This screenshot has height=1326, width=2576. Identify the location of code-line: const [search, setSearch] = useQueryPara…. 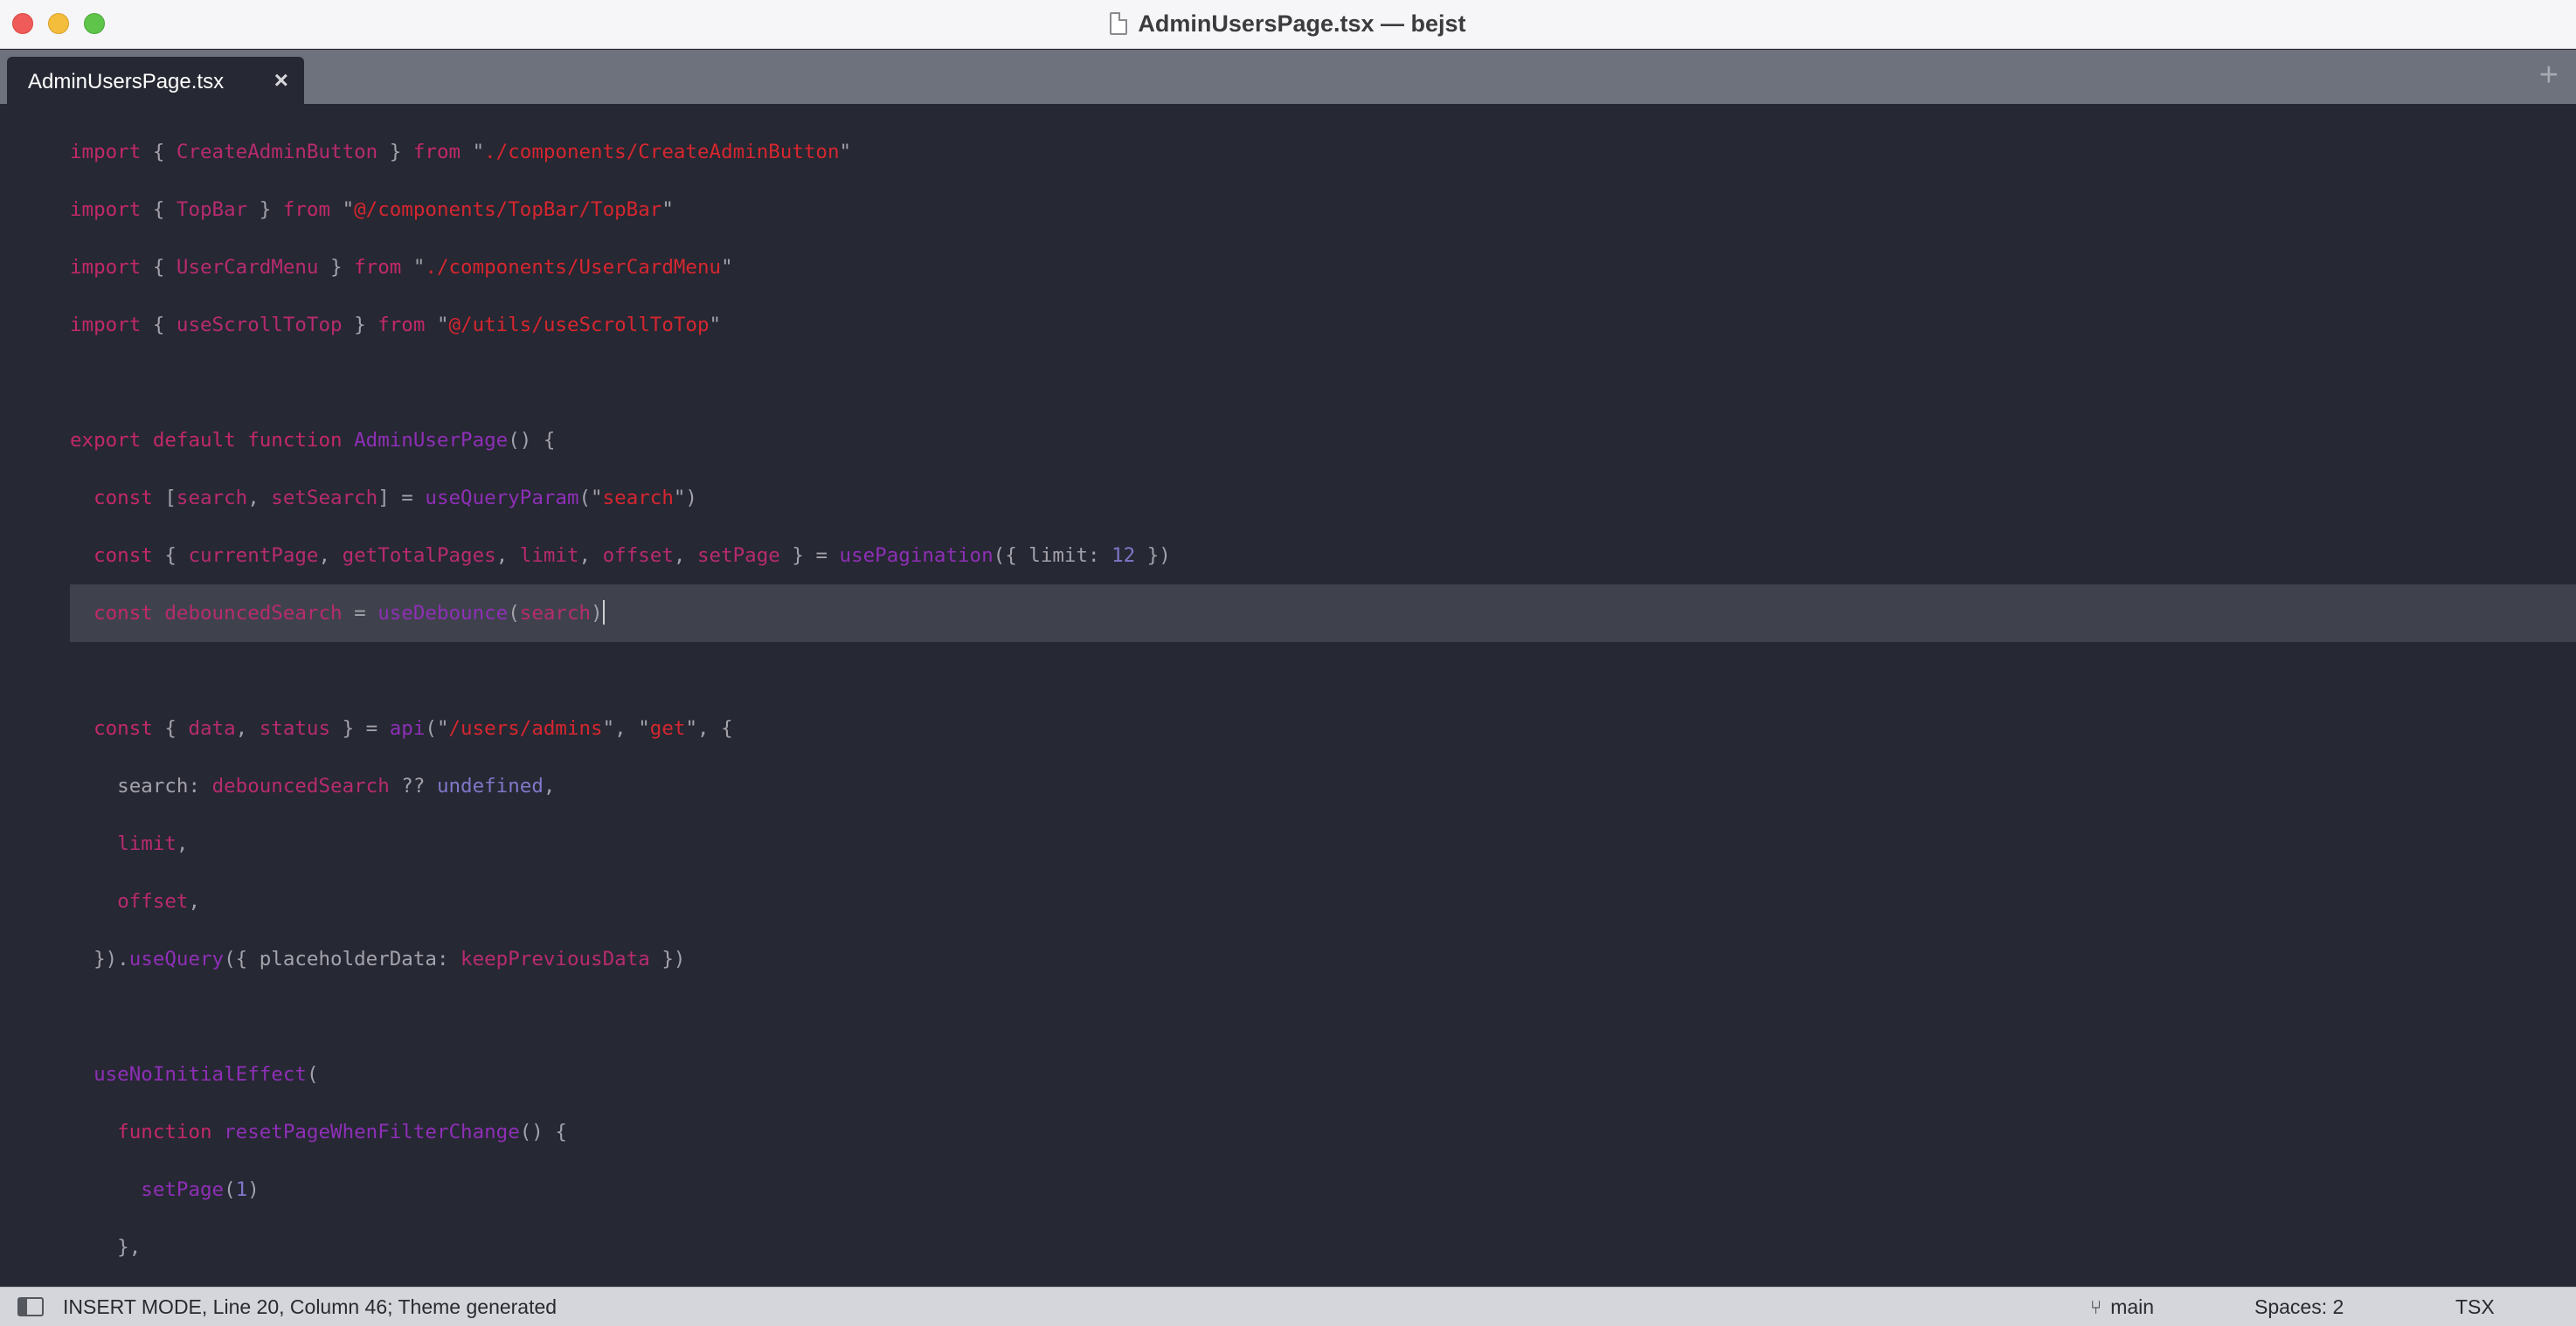
(383, 498).